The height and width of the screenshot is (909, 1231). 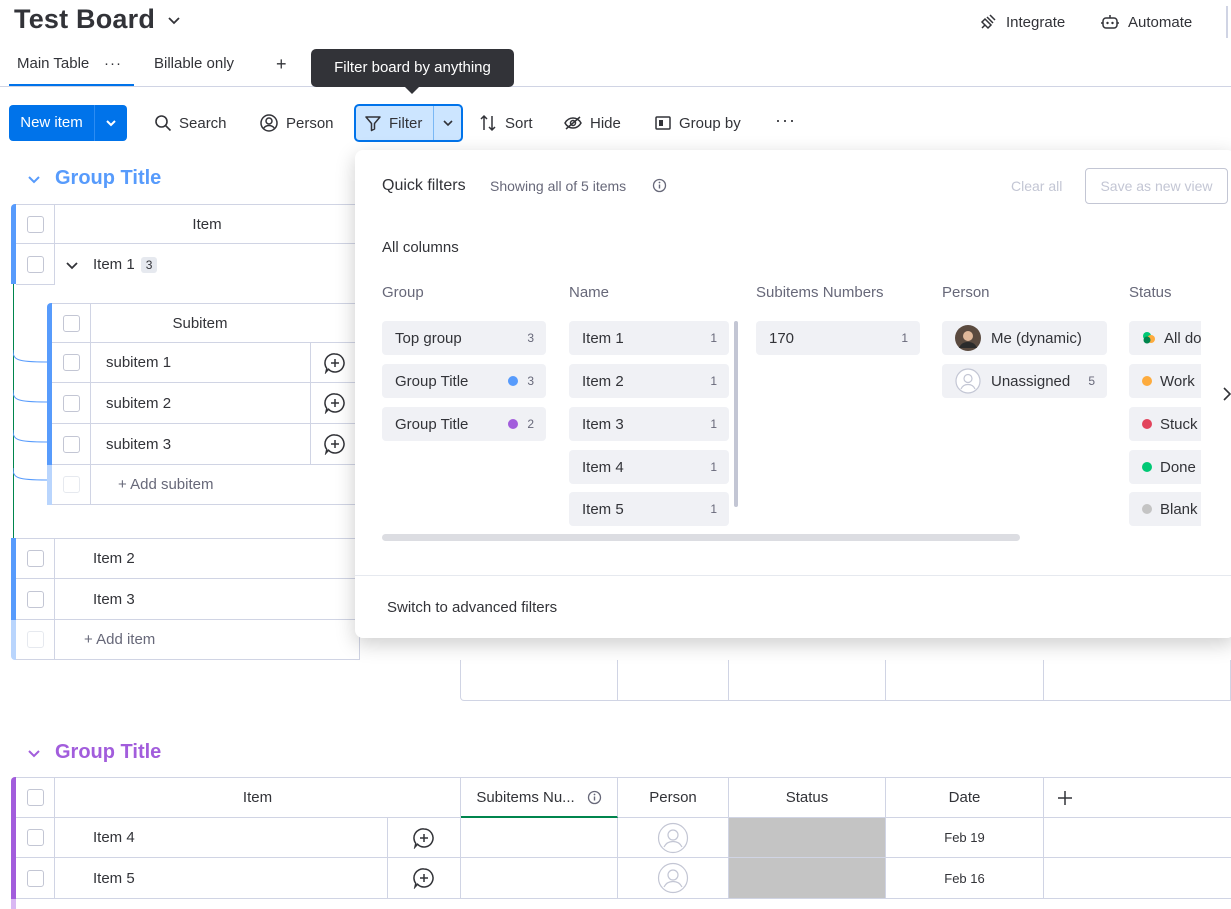 What do you see at coordinates (472, 607) in the screenshot?
I see `switch-to-advanced-filters-link: Switch to advanced filters` at bounding box center [472, 607].